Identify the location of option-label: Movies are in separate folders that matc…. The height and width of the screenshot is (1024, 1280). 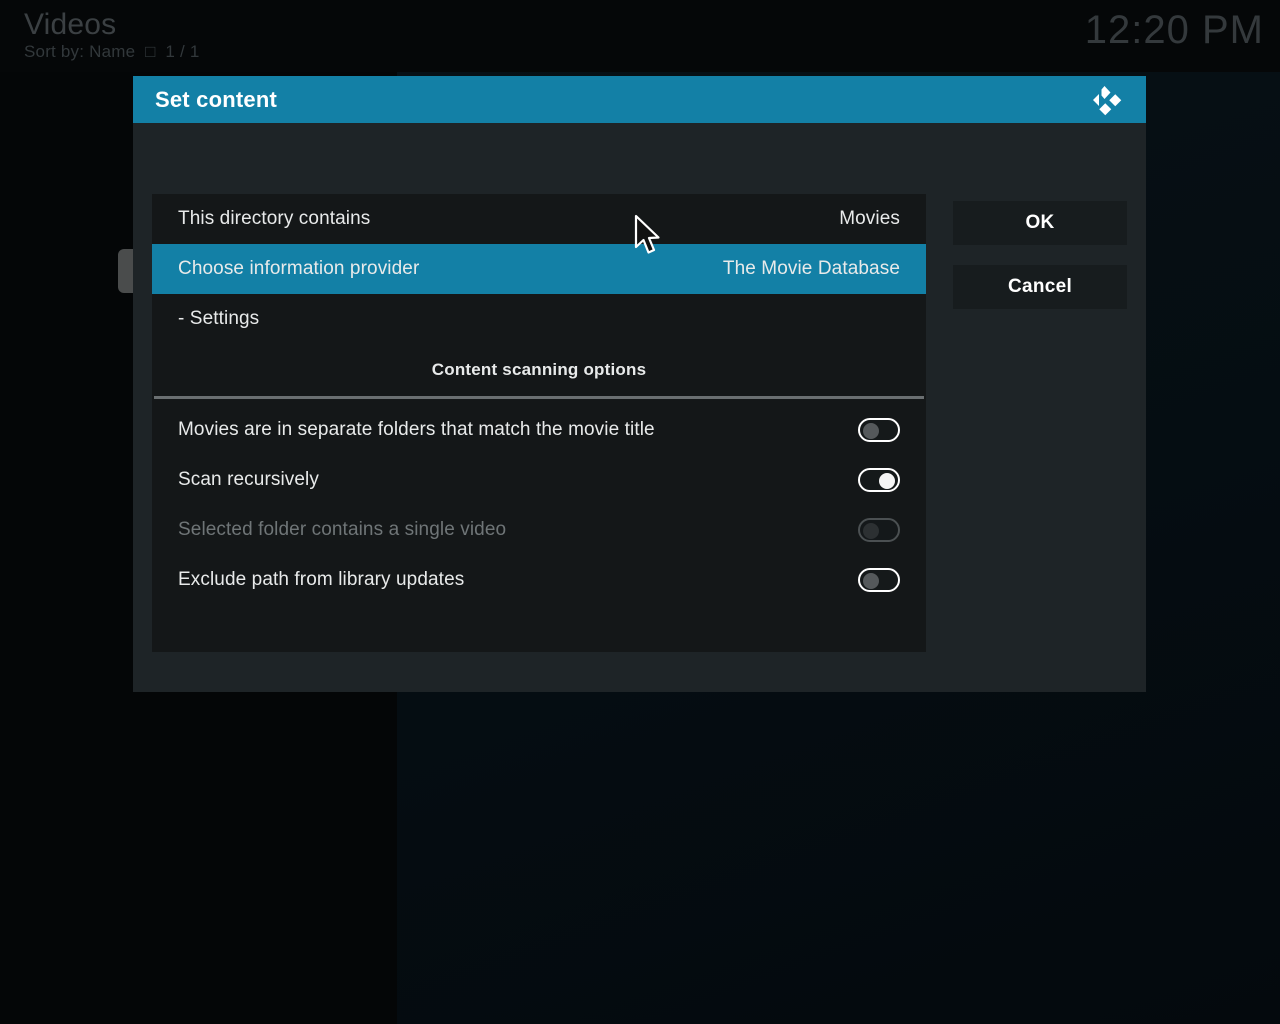
(416, 429).